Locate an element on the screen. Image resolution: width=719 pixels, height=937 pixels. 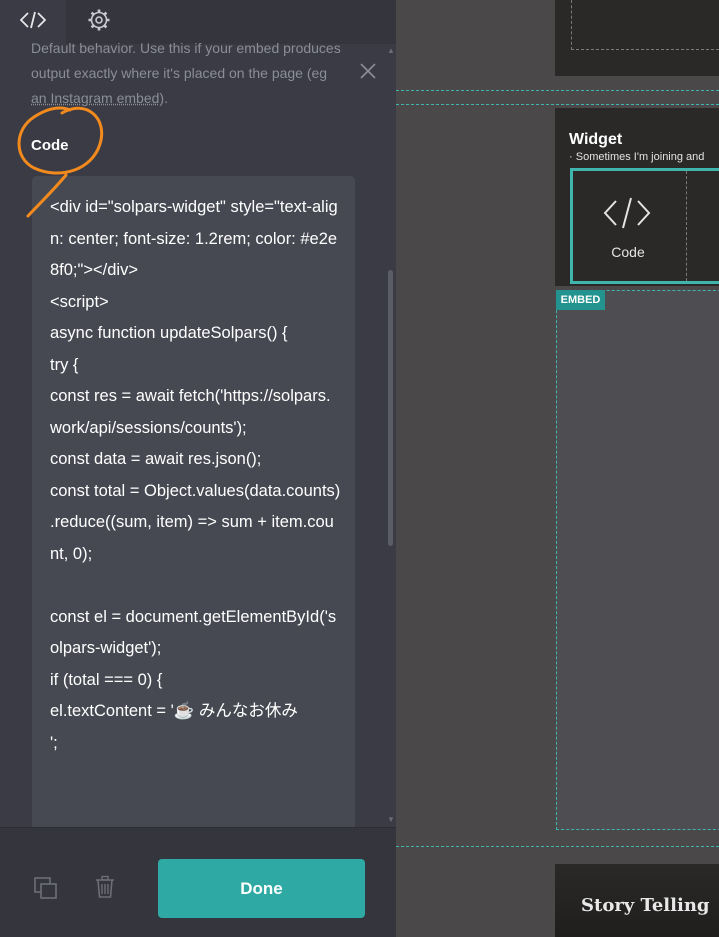
delete-button is located at coordinates (105, 889).